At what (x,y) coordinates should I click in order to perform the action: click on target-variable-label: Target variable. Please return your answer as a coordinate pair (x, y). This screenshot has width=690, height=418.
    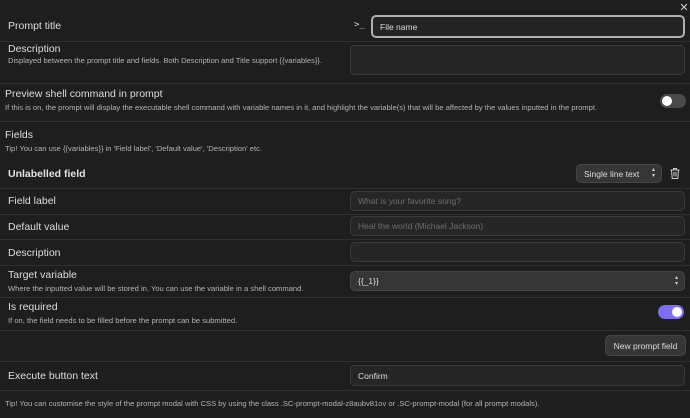
    Looking at the image, I should click on (42, 275).